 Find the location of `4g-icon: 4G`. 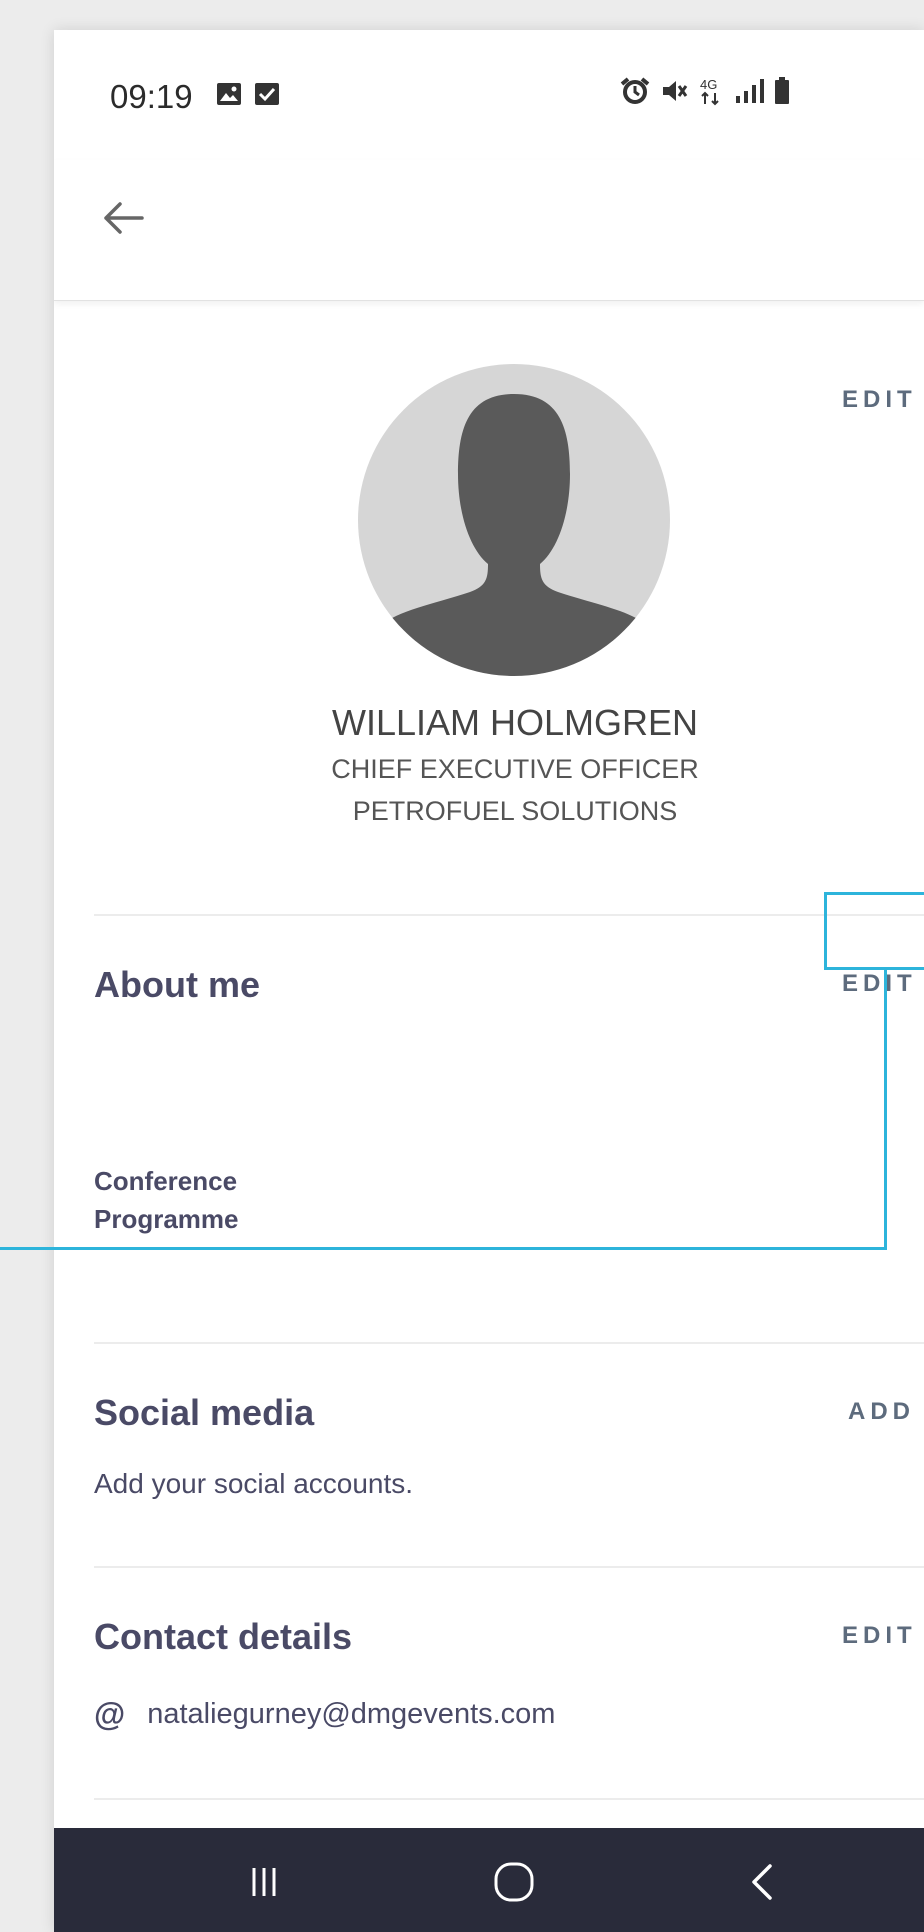

4g-icon: 4G is located at coordinates (709, 91).